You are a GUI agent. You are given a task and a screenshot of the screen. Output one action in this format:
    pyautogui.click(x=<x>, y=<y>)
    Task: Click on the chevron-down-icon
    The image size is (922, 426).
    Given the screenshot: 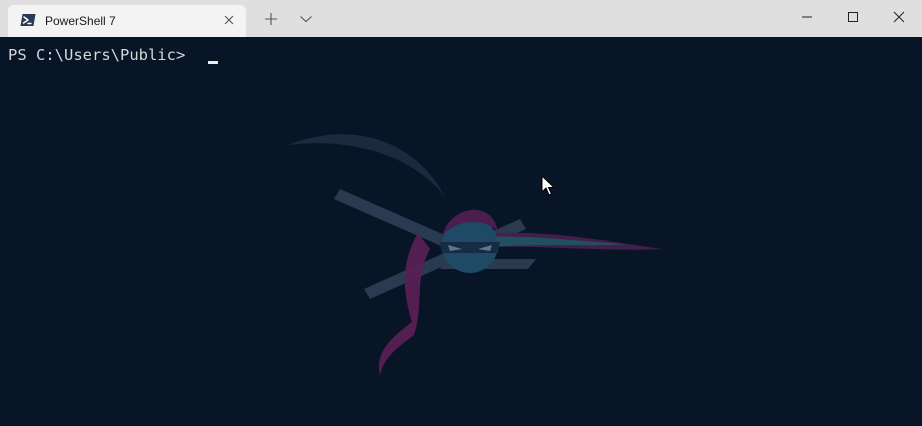 What is the action you would take?
    pyautogui.click(x=306, y=19)
    